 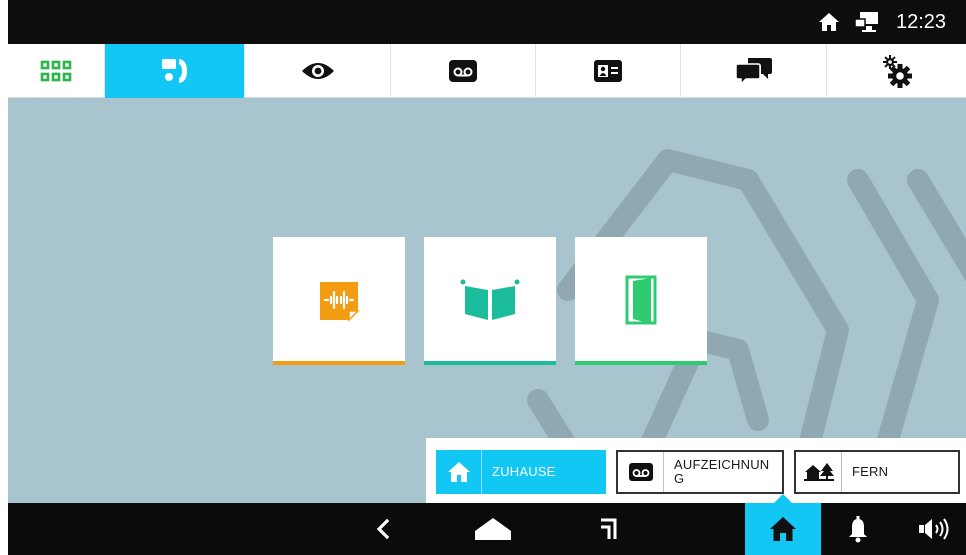 I want to click on monitor-icon, so click(x=866, y=22).